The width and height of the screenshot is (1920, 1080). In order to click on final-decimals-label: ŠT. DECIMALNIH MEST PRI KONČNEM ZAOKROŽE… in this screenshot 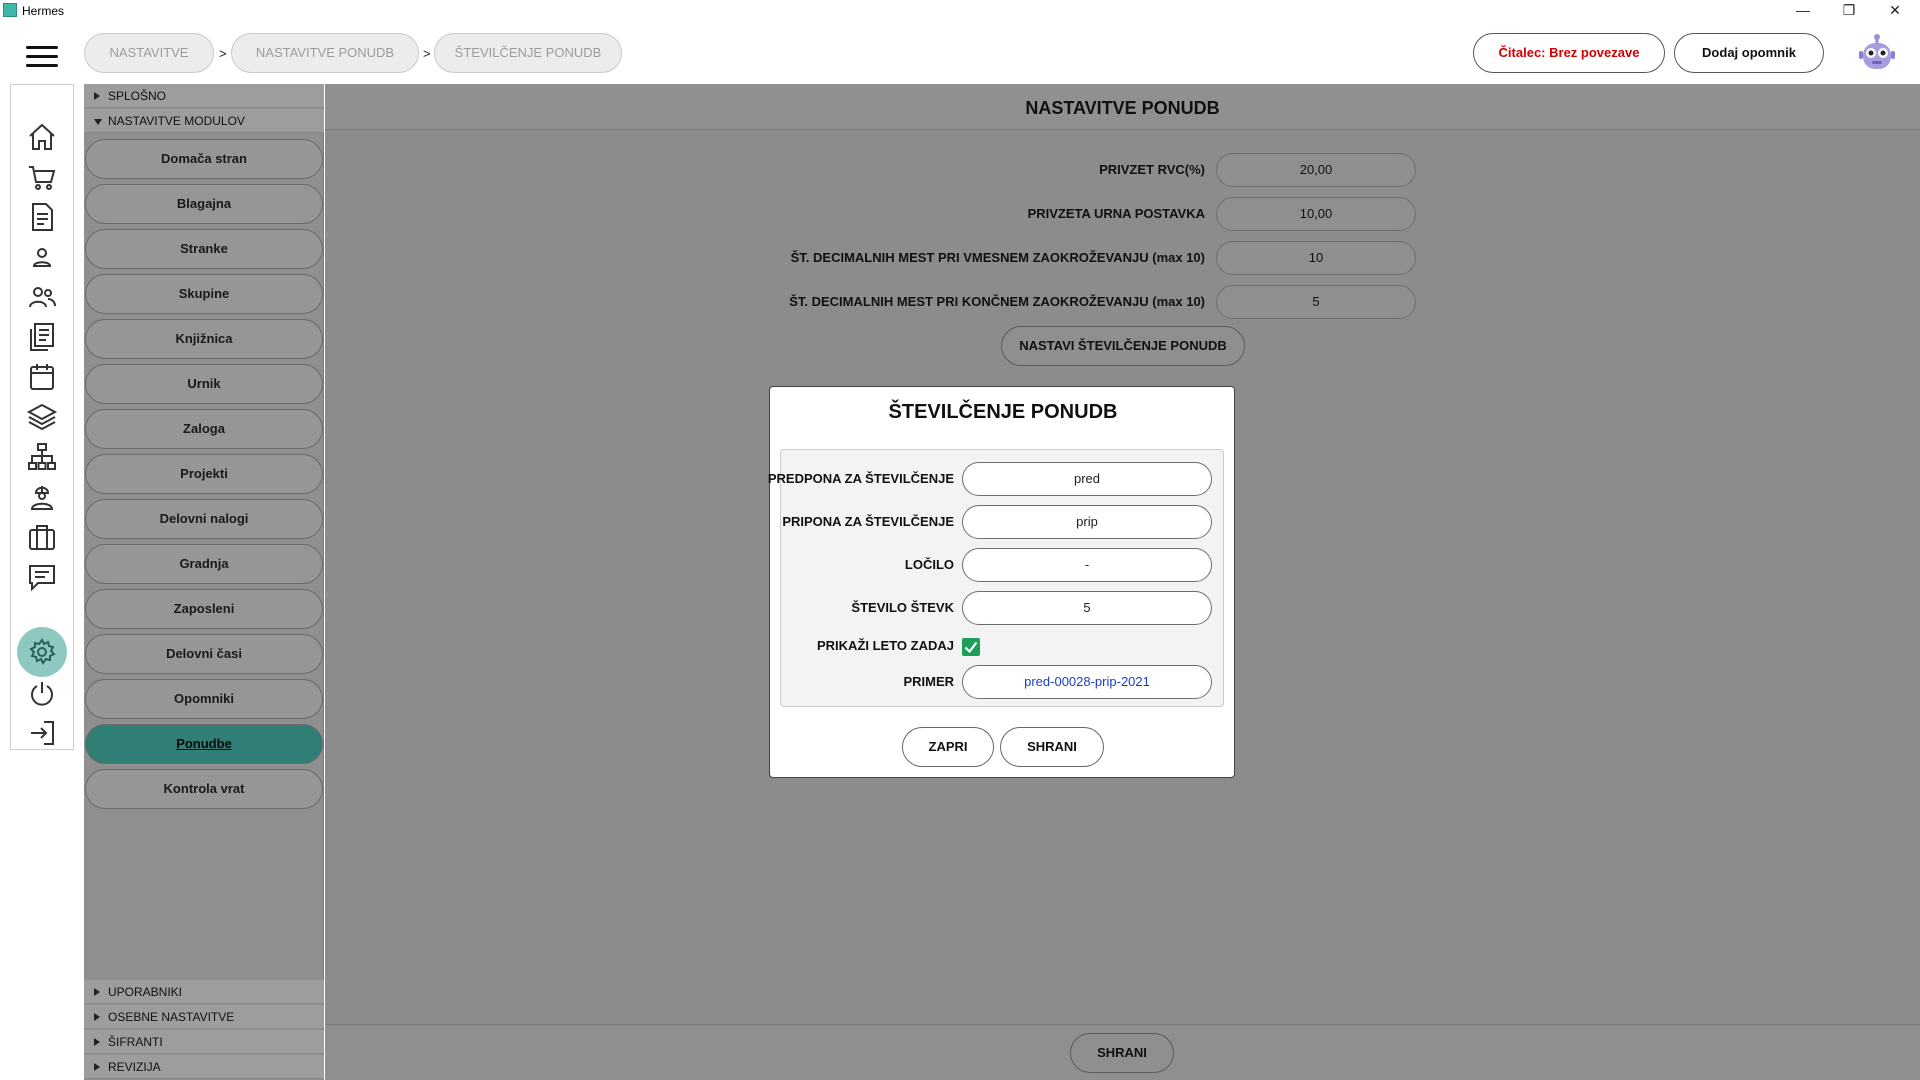, I will do `click(997, 301)`.